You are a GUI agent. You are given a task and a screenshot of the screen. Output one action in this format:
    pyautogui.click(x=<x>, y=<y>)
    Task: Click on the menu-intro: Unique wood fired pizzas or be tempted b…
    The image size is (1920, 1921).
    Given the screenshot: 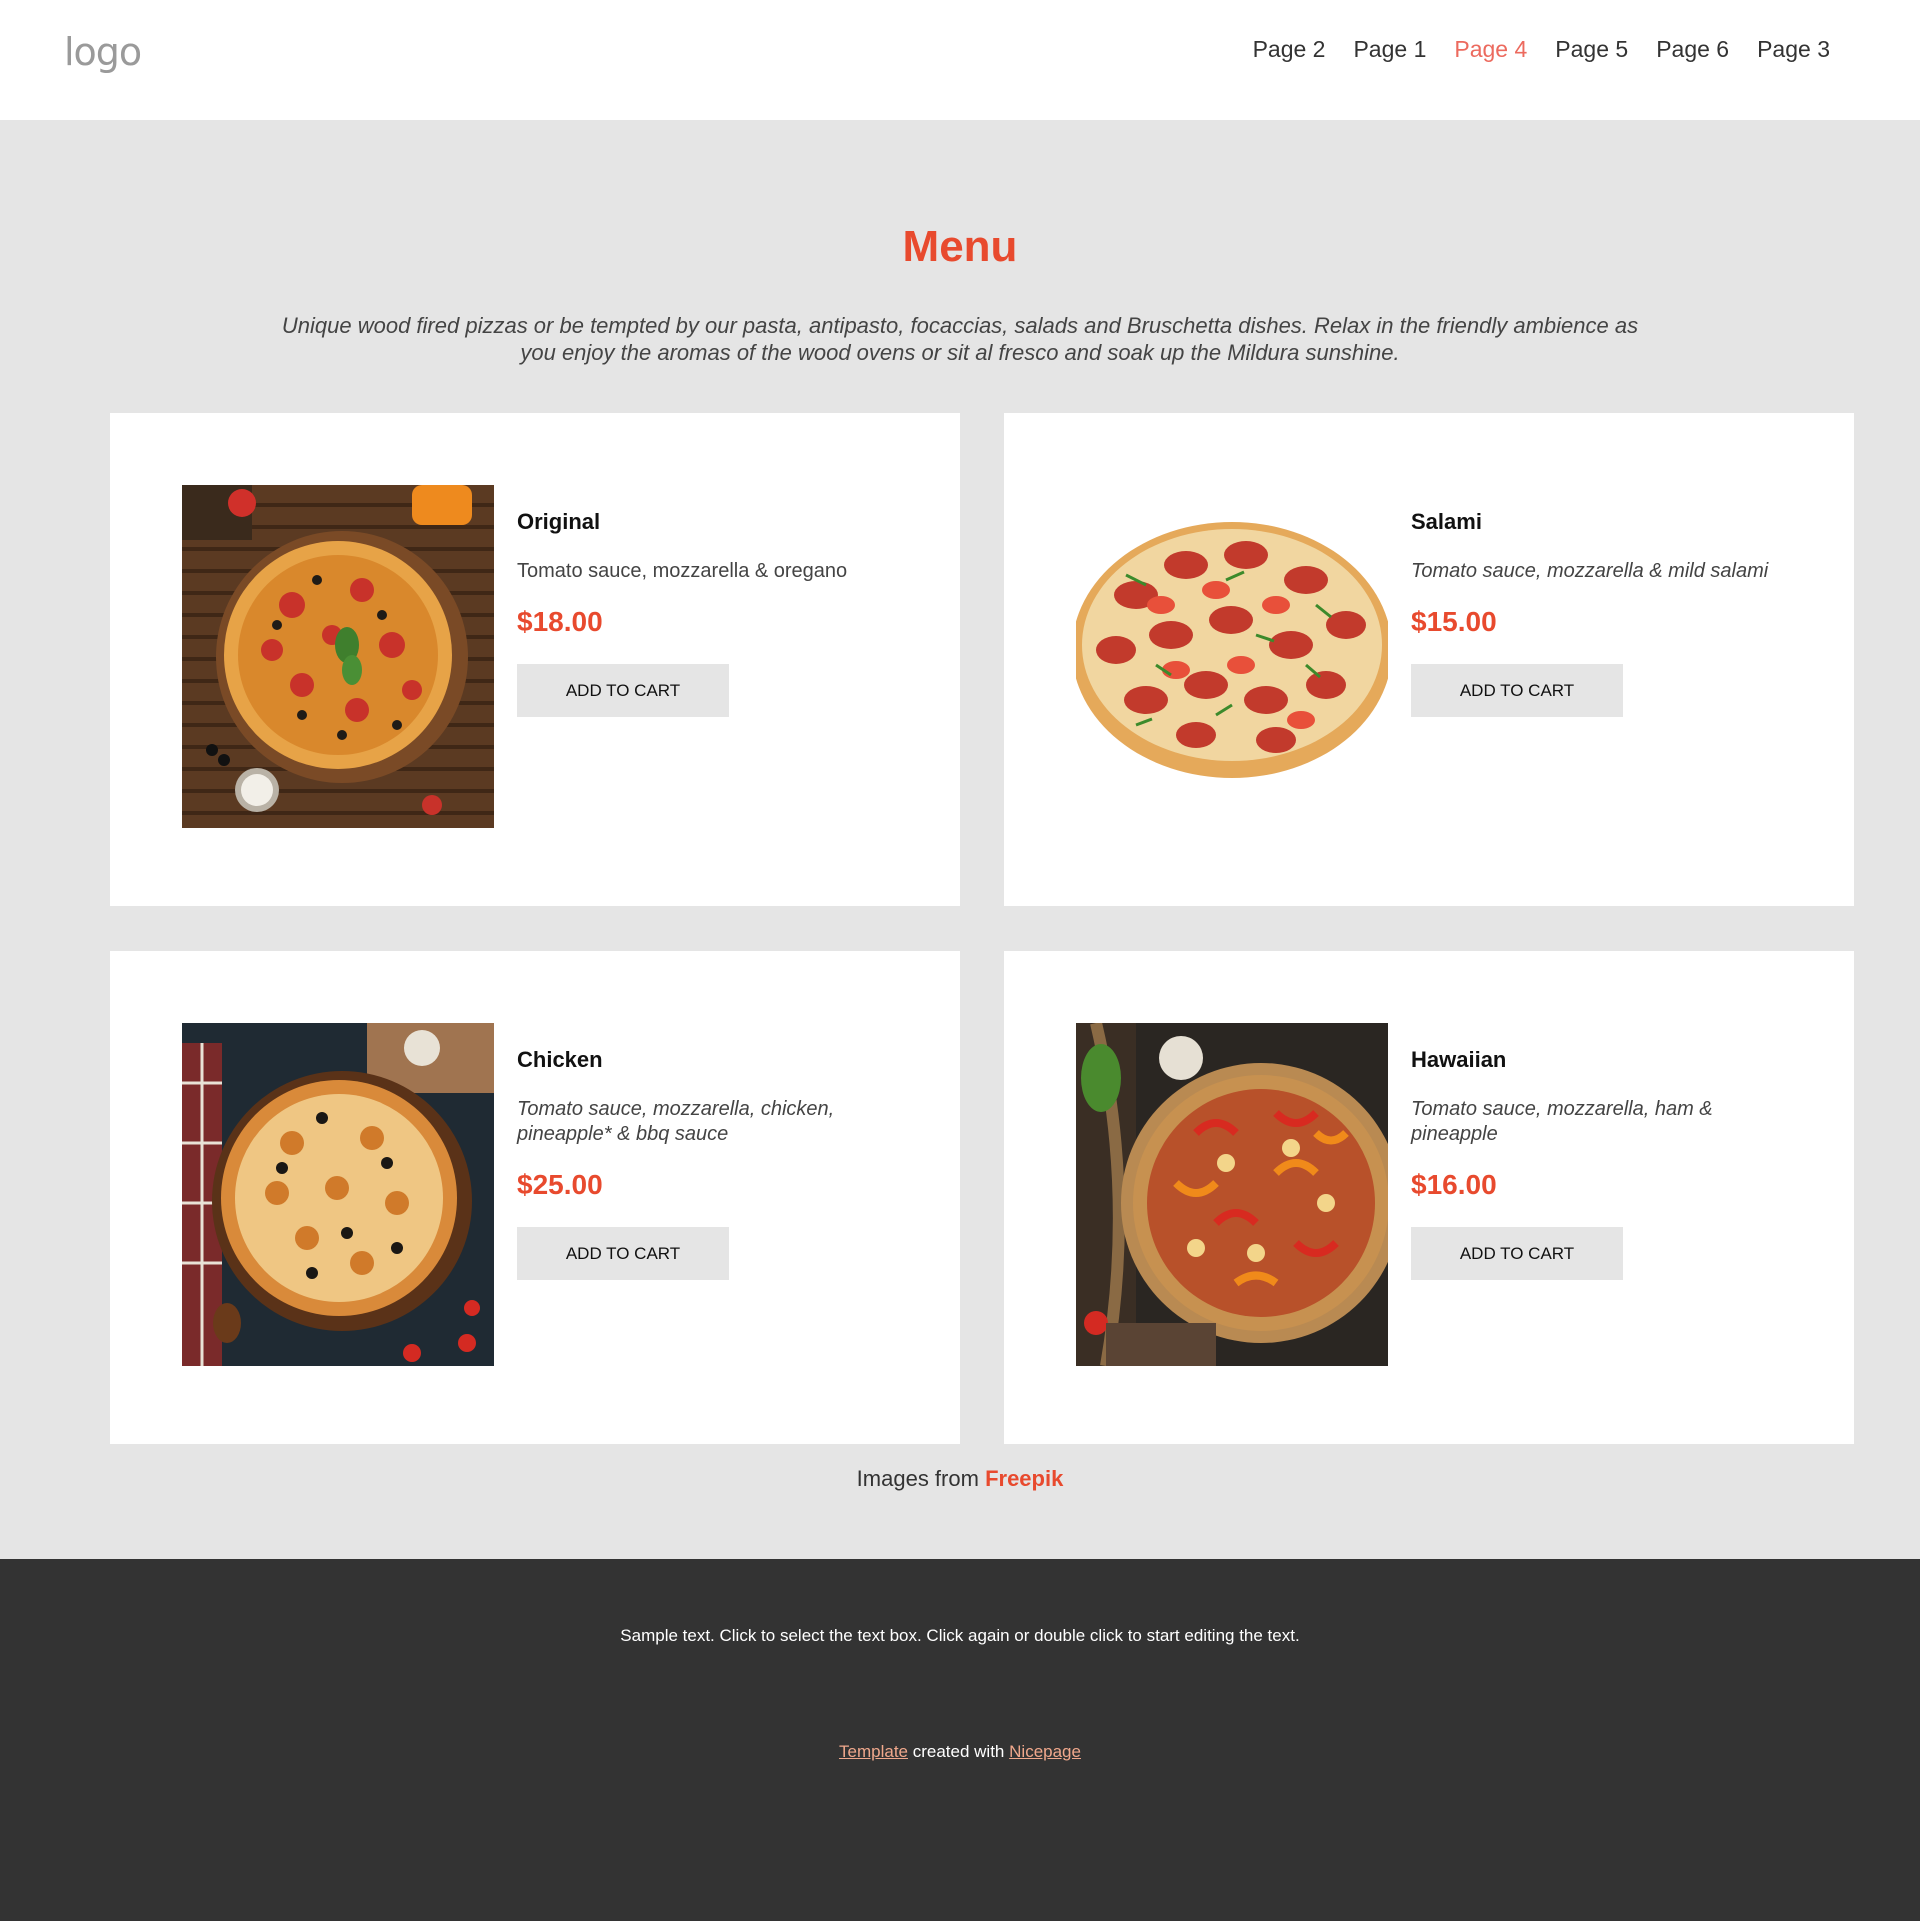 What is the action you would take?
    pyautogui.click(x=960, y=339)
    